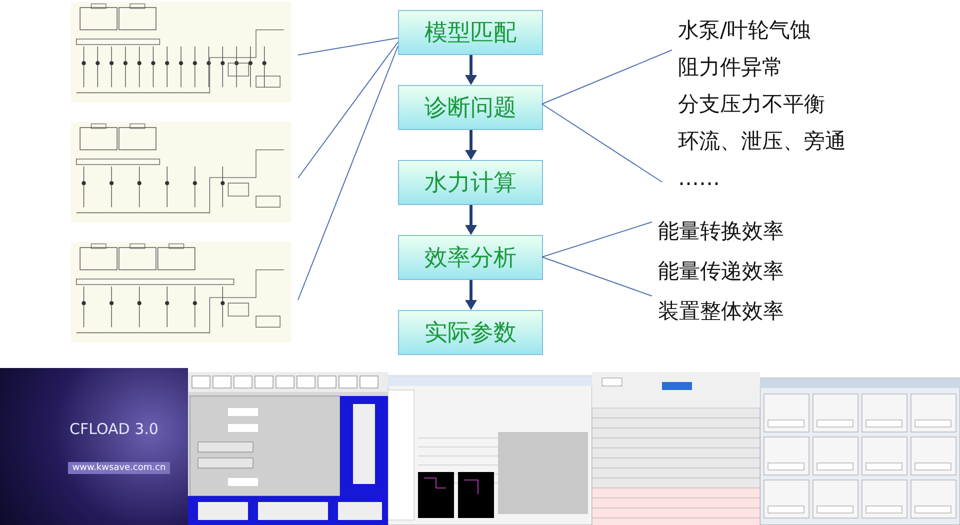  What do you see at coordinates (470, 107) in the screenshot?
I see `flow-step: 诊断问题` at bounding box center [470, 107].